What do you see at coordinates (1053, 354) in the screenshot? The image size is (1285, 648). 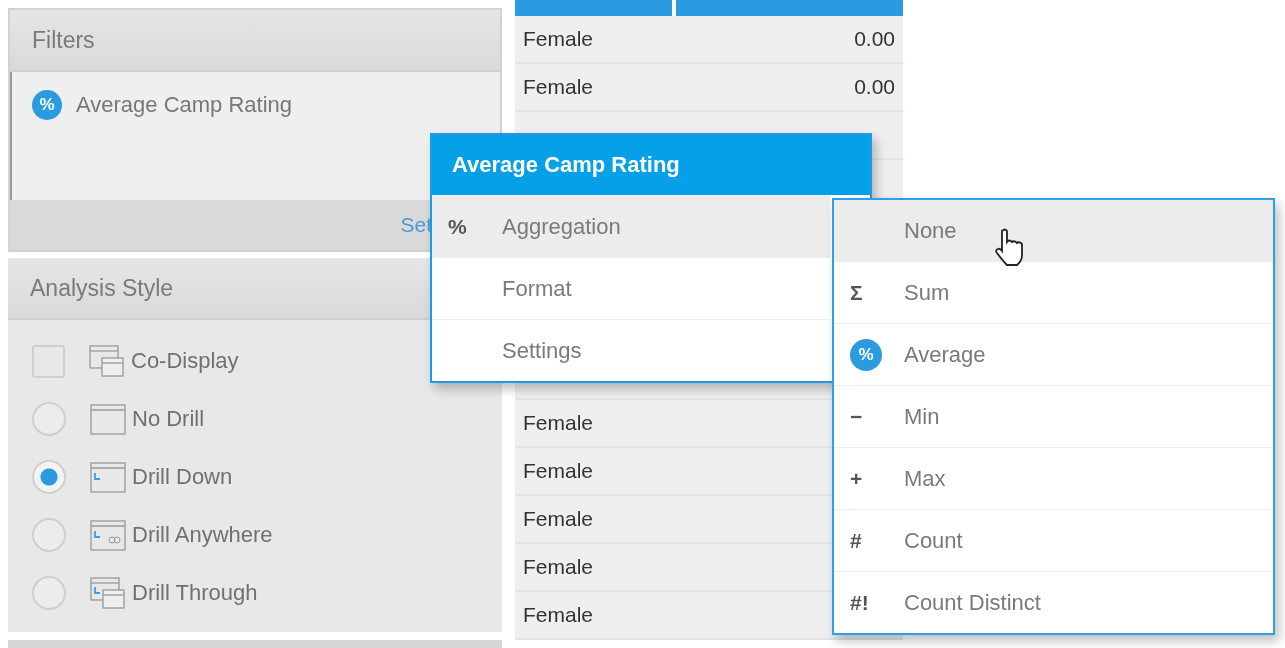 I see `menu-item: % Average` at bounding box center [1053, 354].